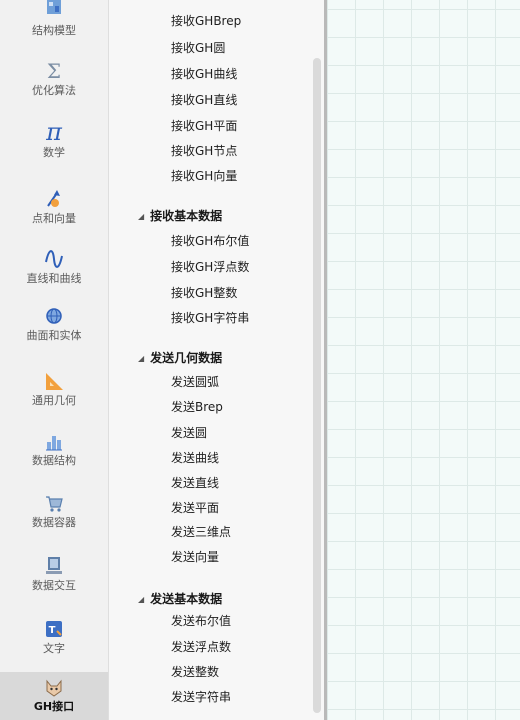 Image resolution: width=520 pixels, height=720 pixels. What do you see at coordinates (195, 382) in the screenshot?
I see `list-item-send-arc: 发送圆弧` at bounding box center [195, 382].